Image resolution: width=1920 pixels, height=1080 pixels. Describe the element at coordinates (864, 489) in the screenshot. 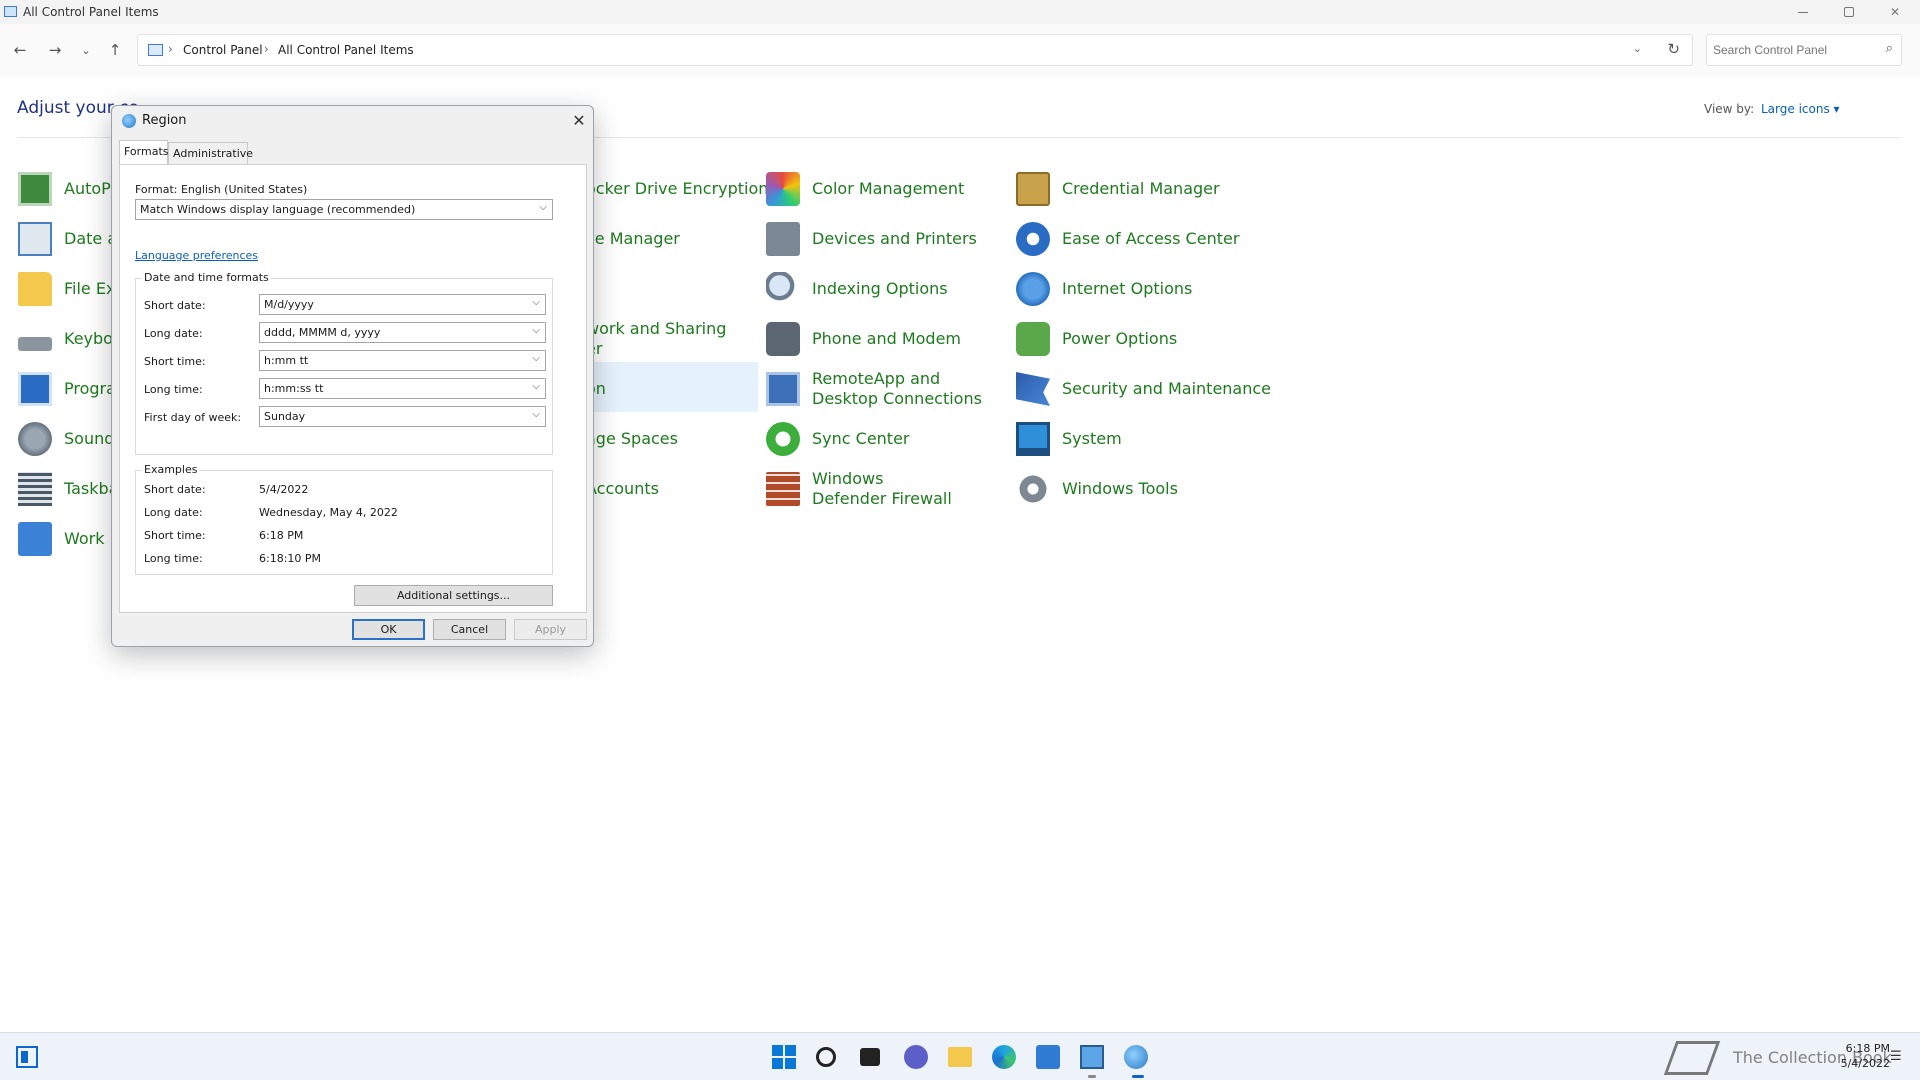

I see `item-firewall: Windows Defender Firewall` at that location.